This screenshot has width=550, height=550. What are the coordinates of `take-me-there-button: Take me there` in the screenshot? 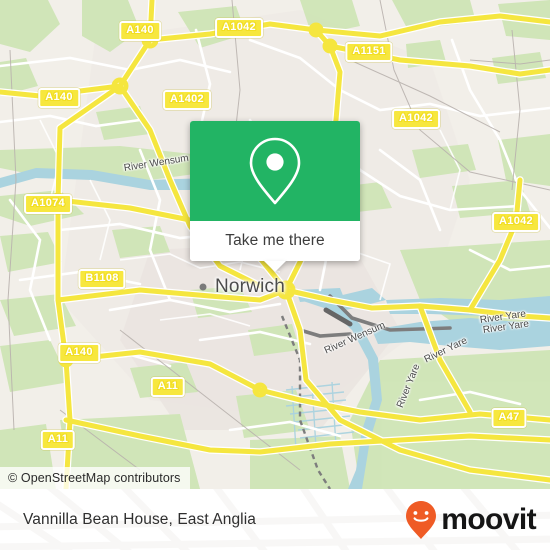 It's located at (275, 241).